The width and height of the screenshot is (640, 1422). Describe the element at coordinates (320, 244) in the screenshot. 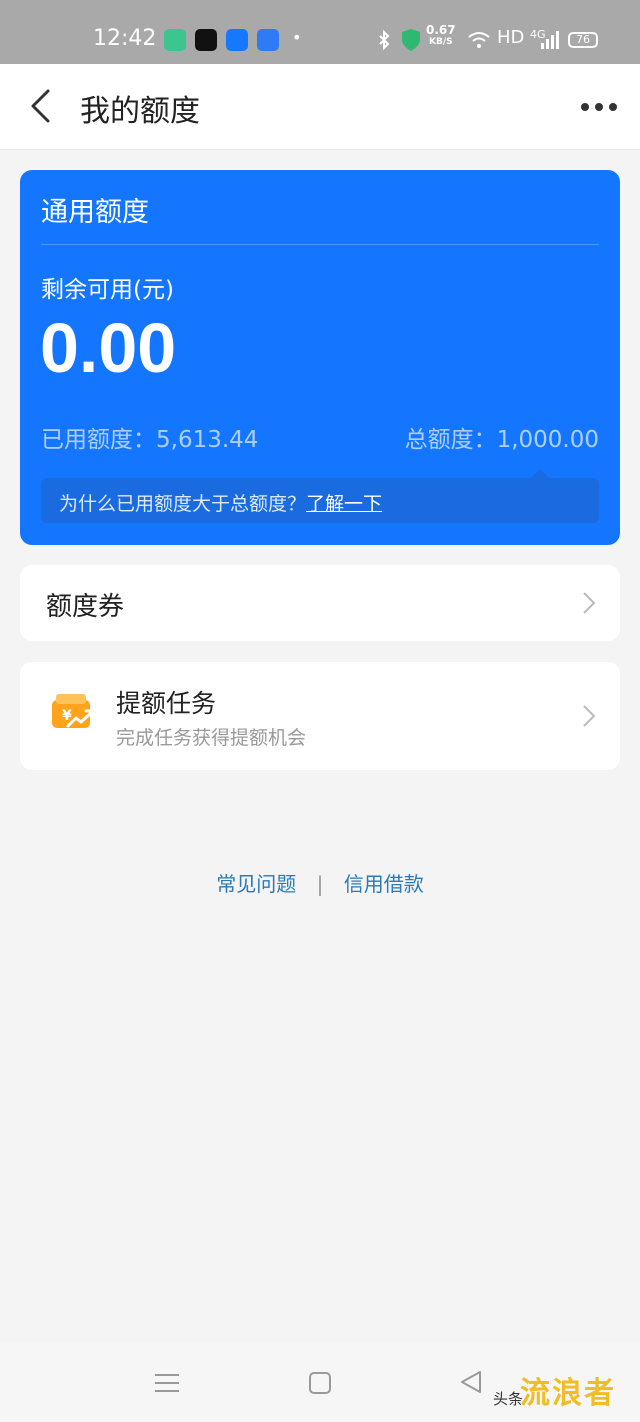

I see `card-divider` at that location.